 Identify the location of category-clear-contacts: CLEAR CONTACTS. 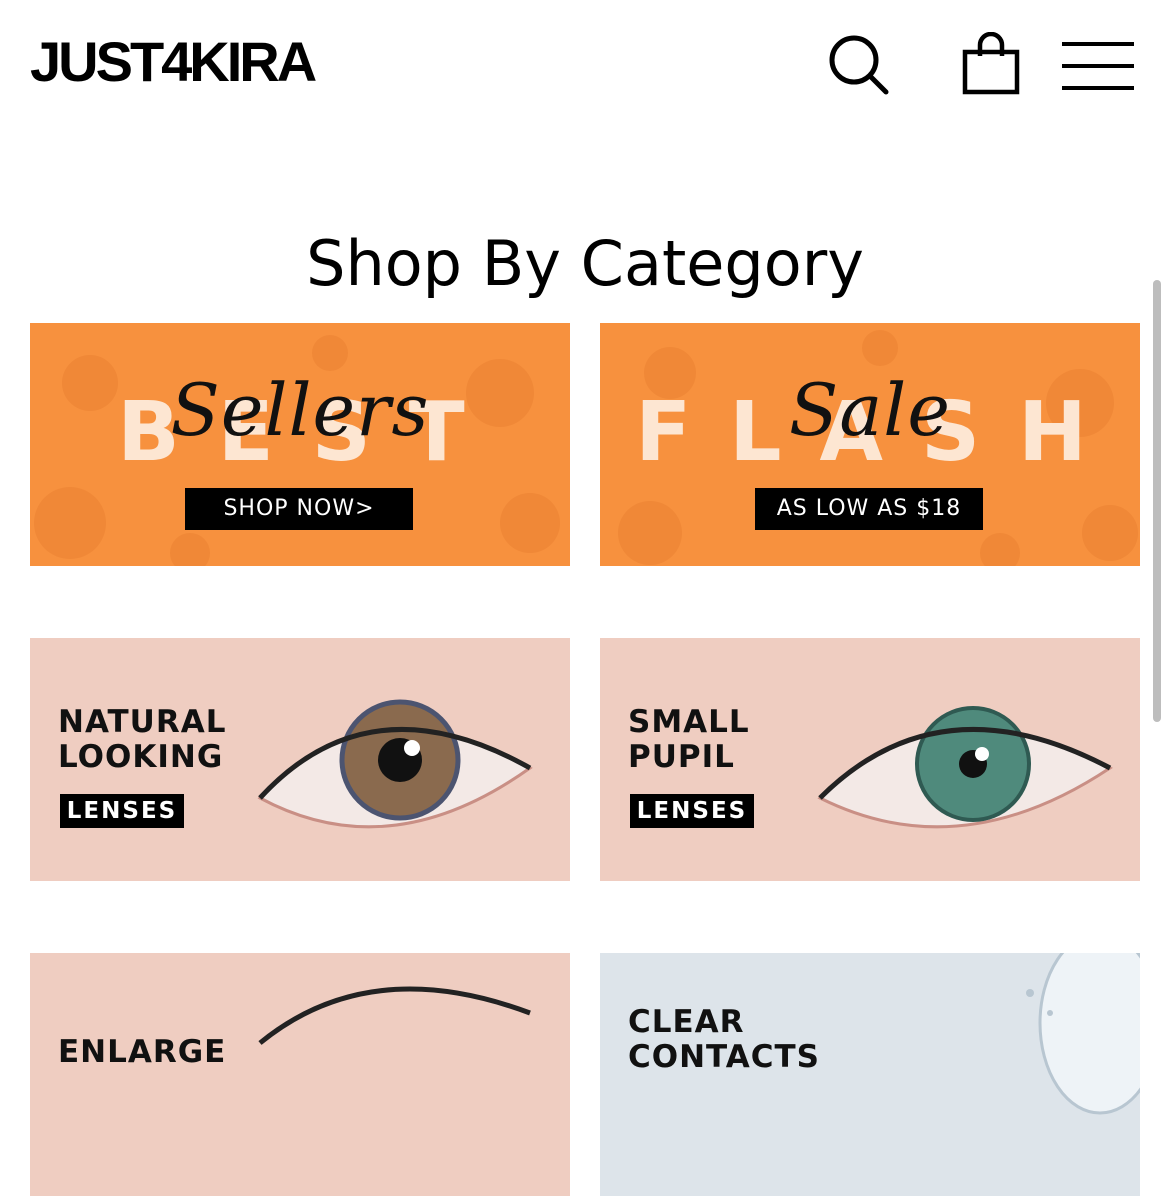
(870, 1074).